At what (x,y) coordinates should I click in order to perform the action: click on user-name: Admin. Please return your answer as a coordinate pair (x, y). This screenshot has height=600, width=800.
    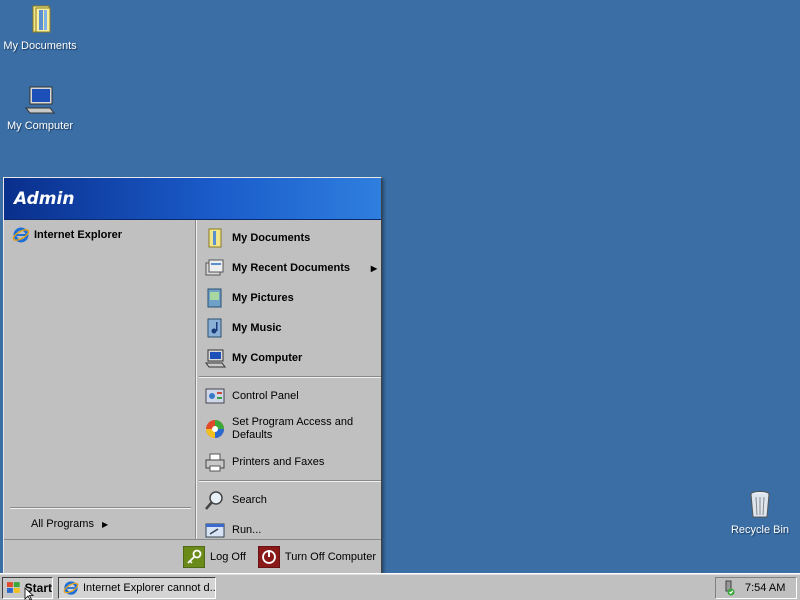
    Looking at the image, I should click on (44, 198).